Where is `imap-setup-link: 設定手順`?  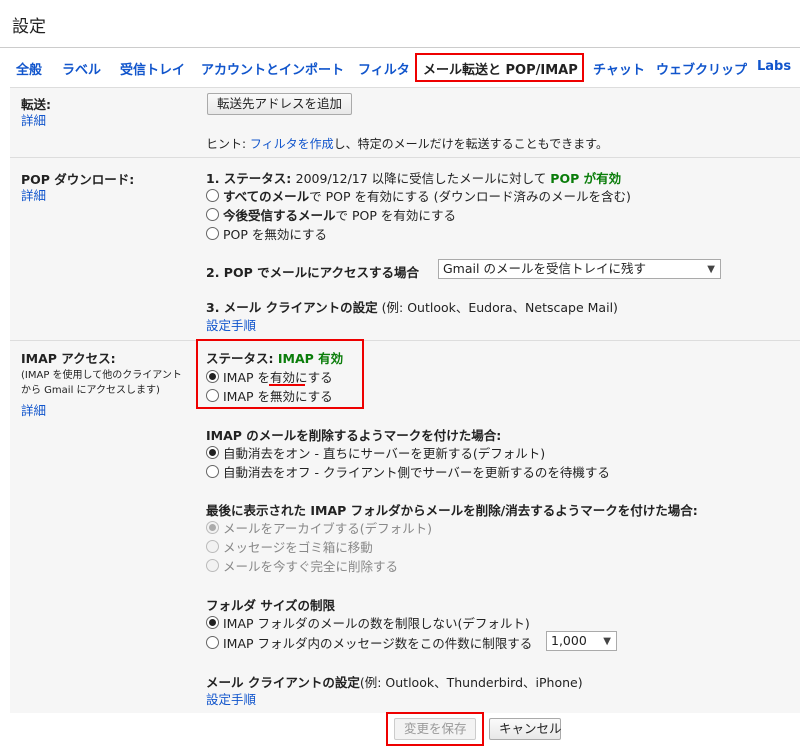 imap-setup-link: 設定手順 is located at coordinates (231, 698).